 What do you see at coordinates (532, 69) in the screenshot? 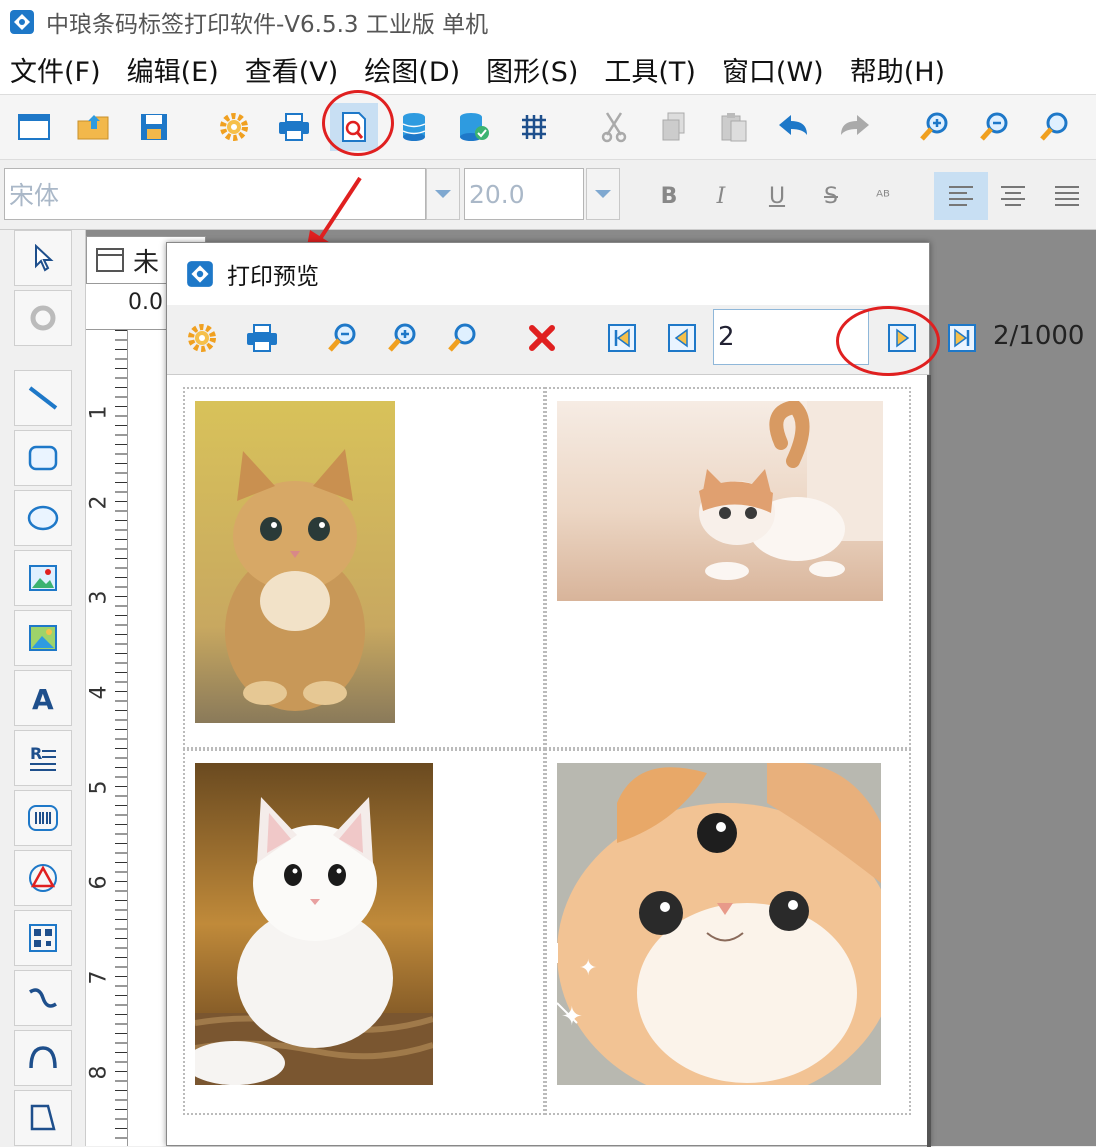
I see `menu-shape: 图形(S)` at bounding box center [532, 69].